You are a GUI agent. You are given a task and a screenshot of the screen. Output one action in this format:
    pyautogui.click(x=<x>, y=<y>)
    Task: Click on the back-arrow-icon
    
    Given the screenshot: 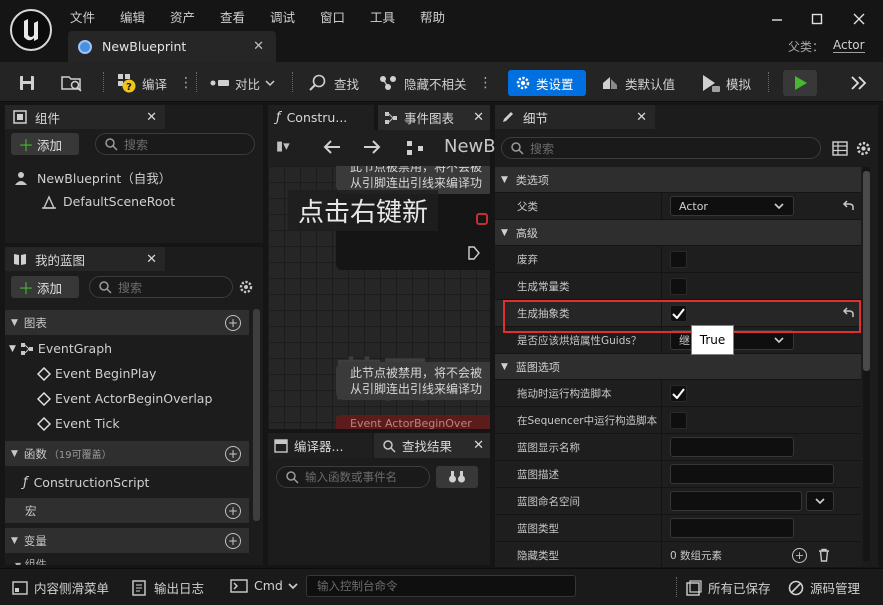 What is the action you would take?
    pyautogui.click(x=332, y=147)
    